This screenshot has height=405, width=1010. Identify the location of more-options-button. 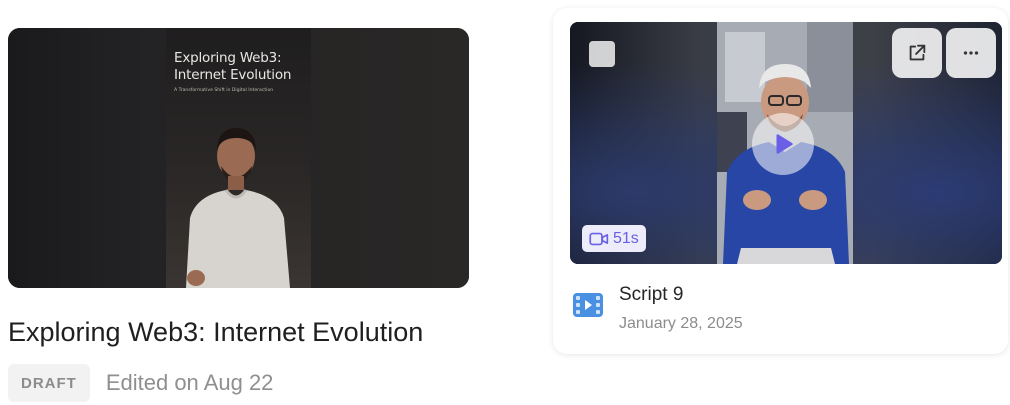
(971, 53).